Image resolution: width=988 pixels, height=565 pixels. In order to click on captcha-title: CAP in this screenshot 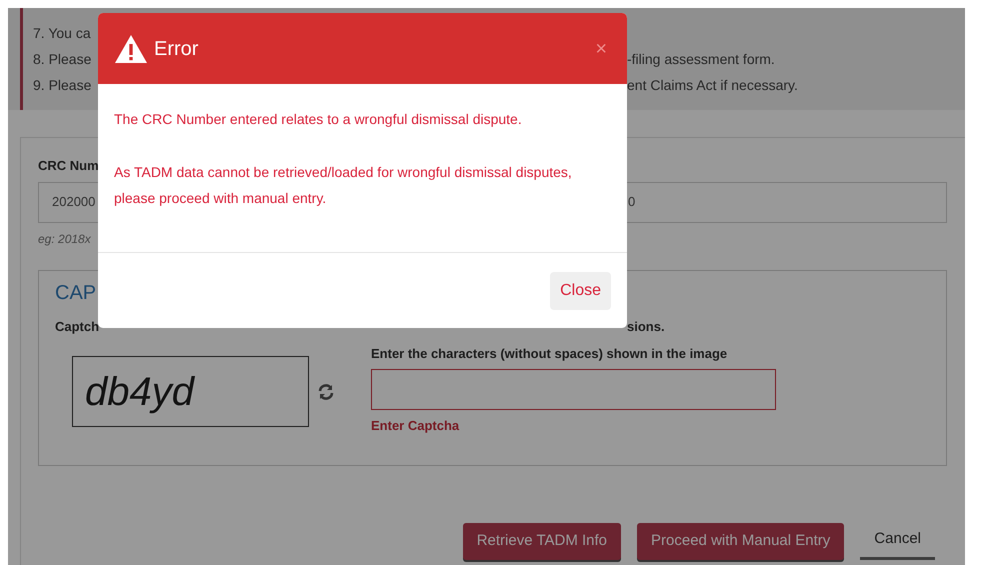, I will do `click(75, 292)`.